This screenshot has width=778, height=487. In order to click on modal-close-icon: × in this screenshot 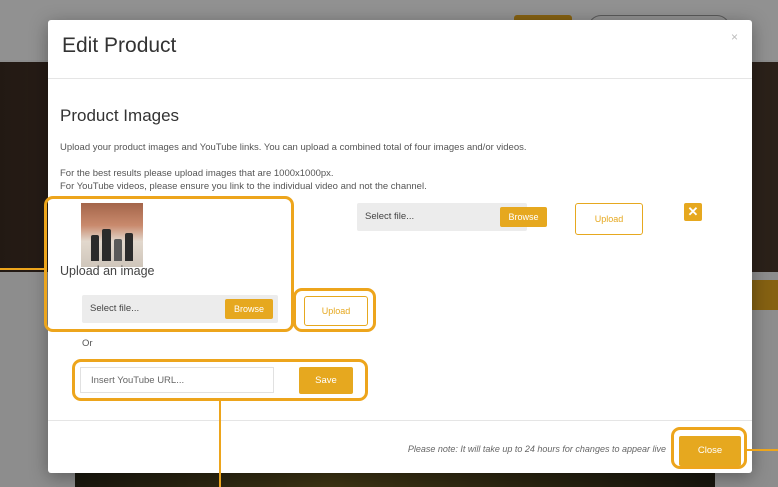, I will do `click(734, 37)`.